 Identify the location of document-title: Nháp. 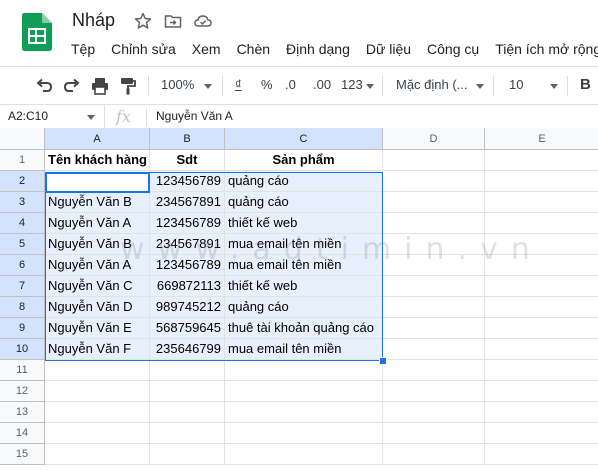
(93, 20).